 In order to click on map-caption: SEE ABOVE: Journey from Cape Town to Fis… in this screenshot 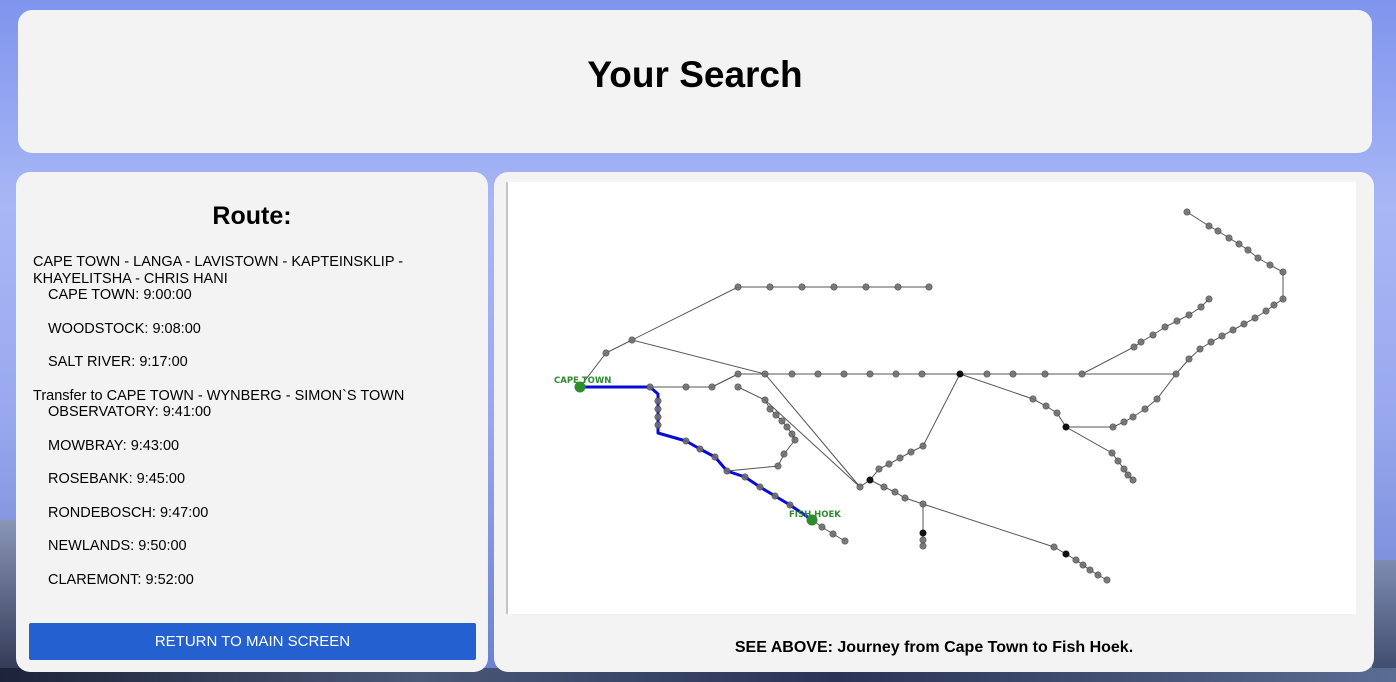, I will do `click(934, 647)`.